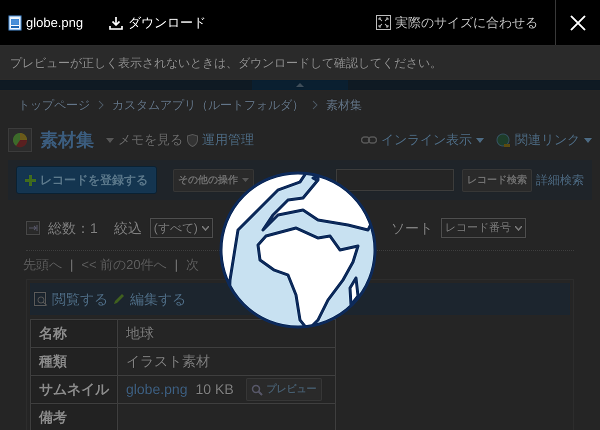 Image resolution: width=600 pixels, height=430 pixels. I want to click on app-title: 素材集, so click(67, 140).